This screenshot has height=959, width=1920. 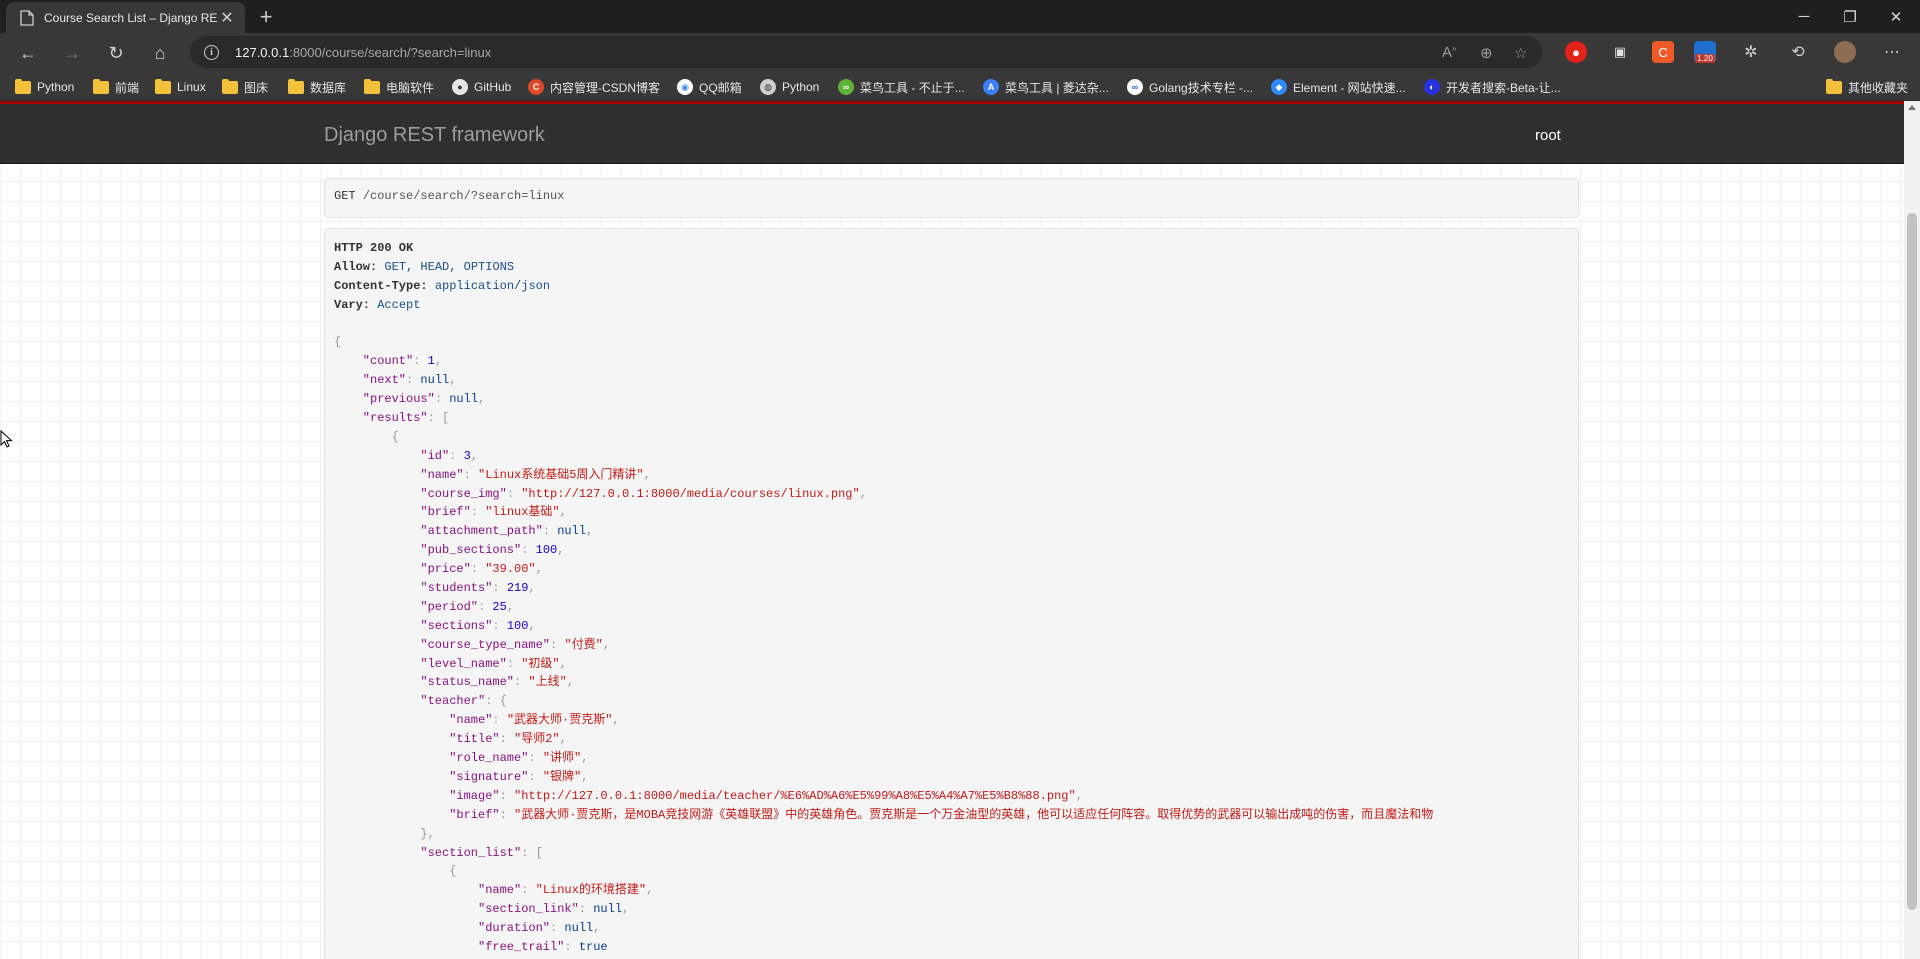 I want to click on bookmark-item: ● GitHub, so click(x=481, y=87).